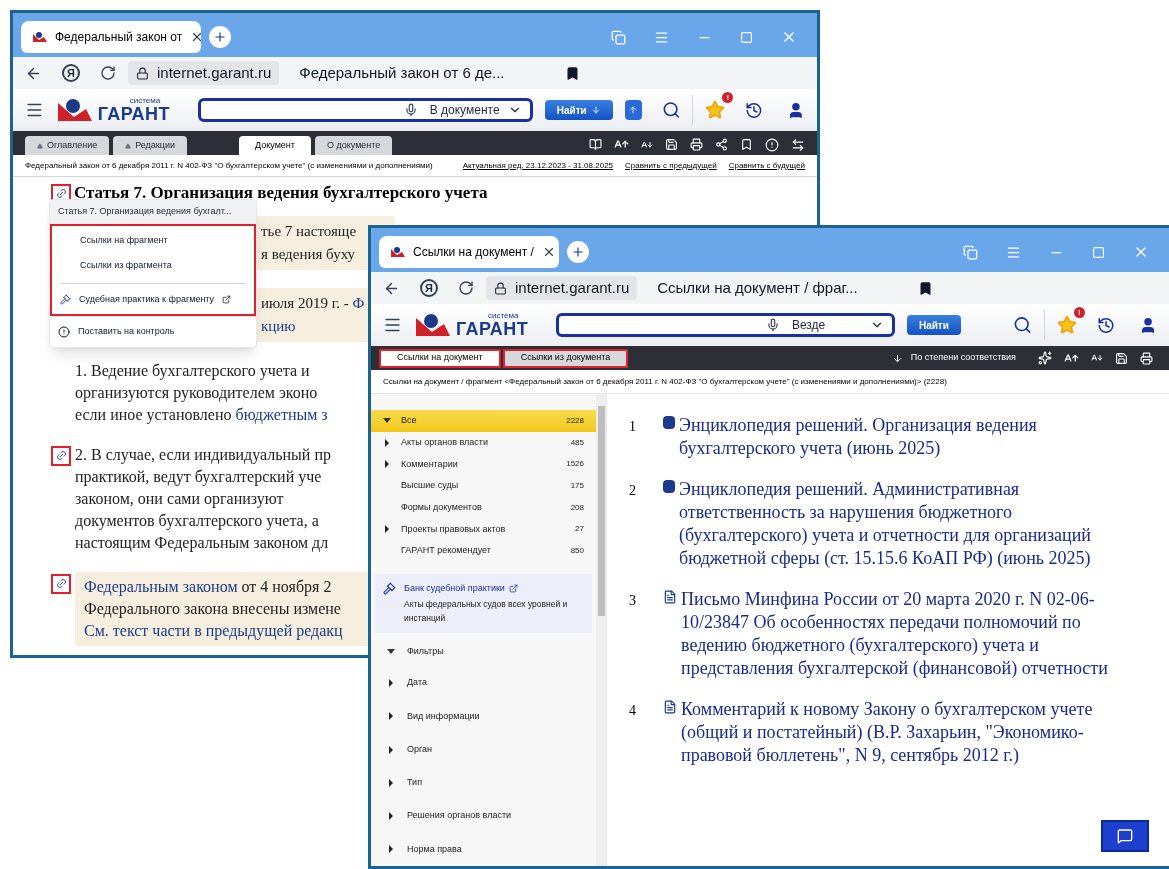  What do you see at coordinates (897, 358) in the screenshot?
I see `arrow-down-icon` at bounding box center [897, 358].